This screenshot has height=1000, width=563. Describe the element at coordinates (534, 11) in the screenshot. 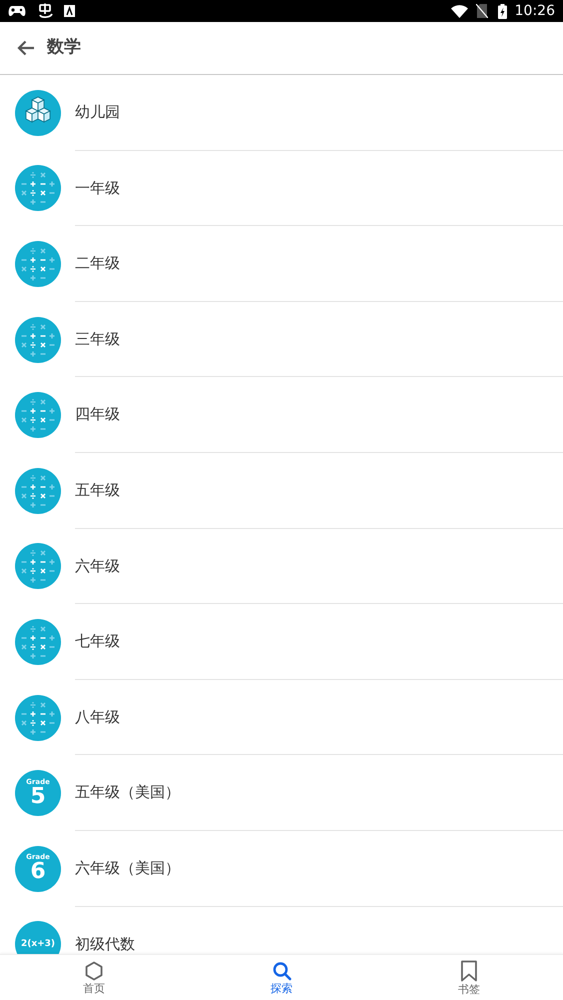

I see `status-time: 10:26` at that location.